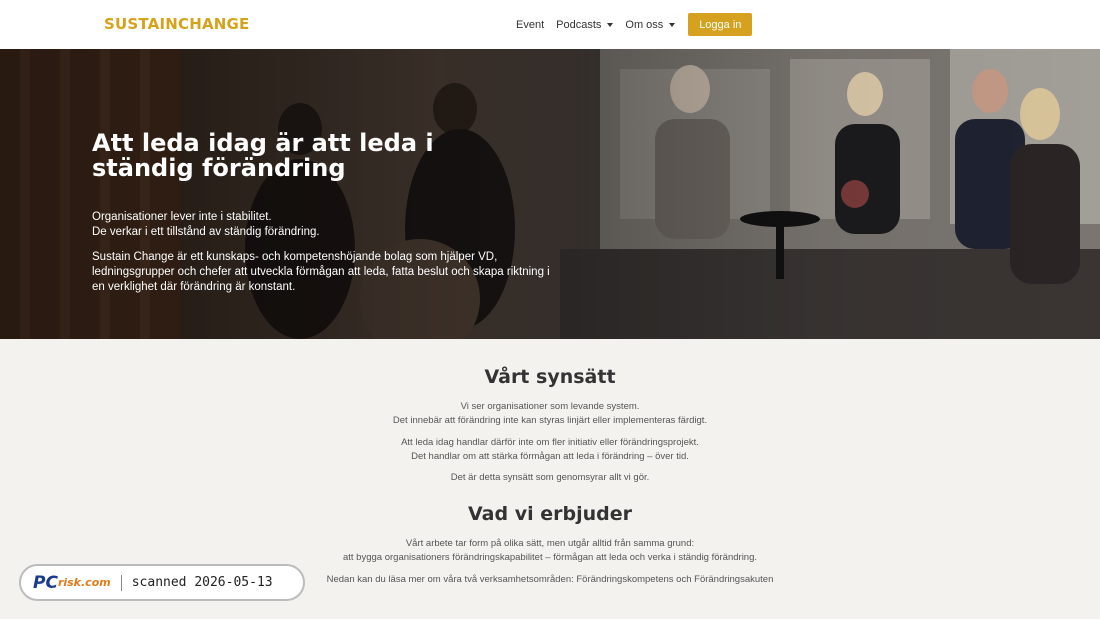 The image size is (1100, 619). I want to click on nav-item-om-oss: Om oss, so click(650, 24).